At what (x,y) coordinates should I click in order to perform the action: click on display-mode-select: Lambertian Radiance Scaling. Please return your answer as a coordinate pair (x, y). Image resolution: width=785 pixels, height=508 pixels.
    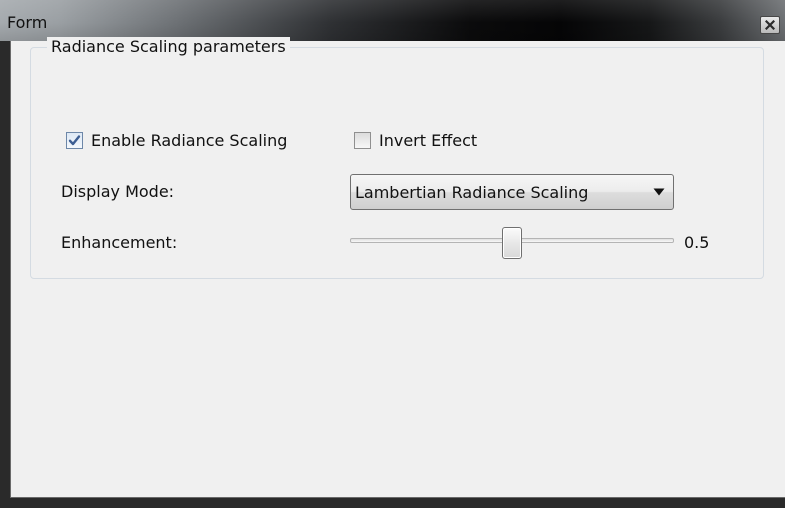
    Looking at the image, I should click on (512, 192).